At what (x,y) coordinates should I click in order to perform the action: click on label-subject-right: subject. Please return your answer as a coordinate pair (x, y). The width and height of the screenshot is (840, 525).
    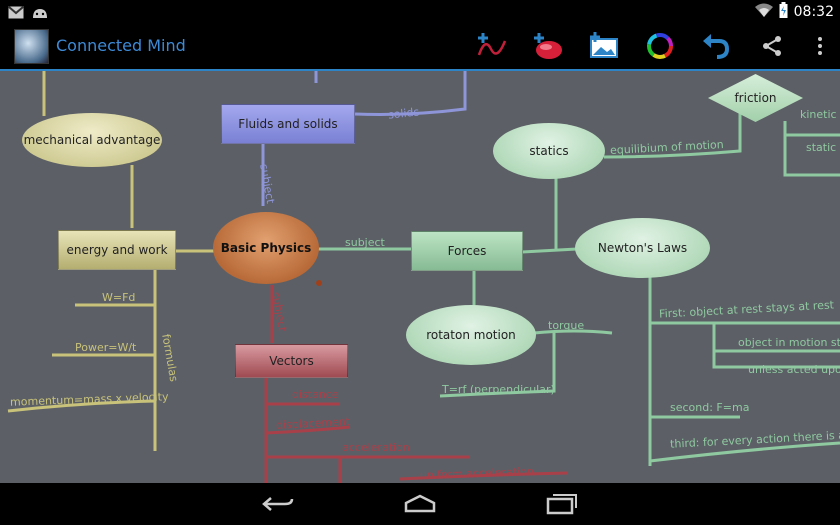
    Looking at the image, I should click on (365, 242).